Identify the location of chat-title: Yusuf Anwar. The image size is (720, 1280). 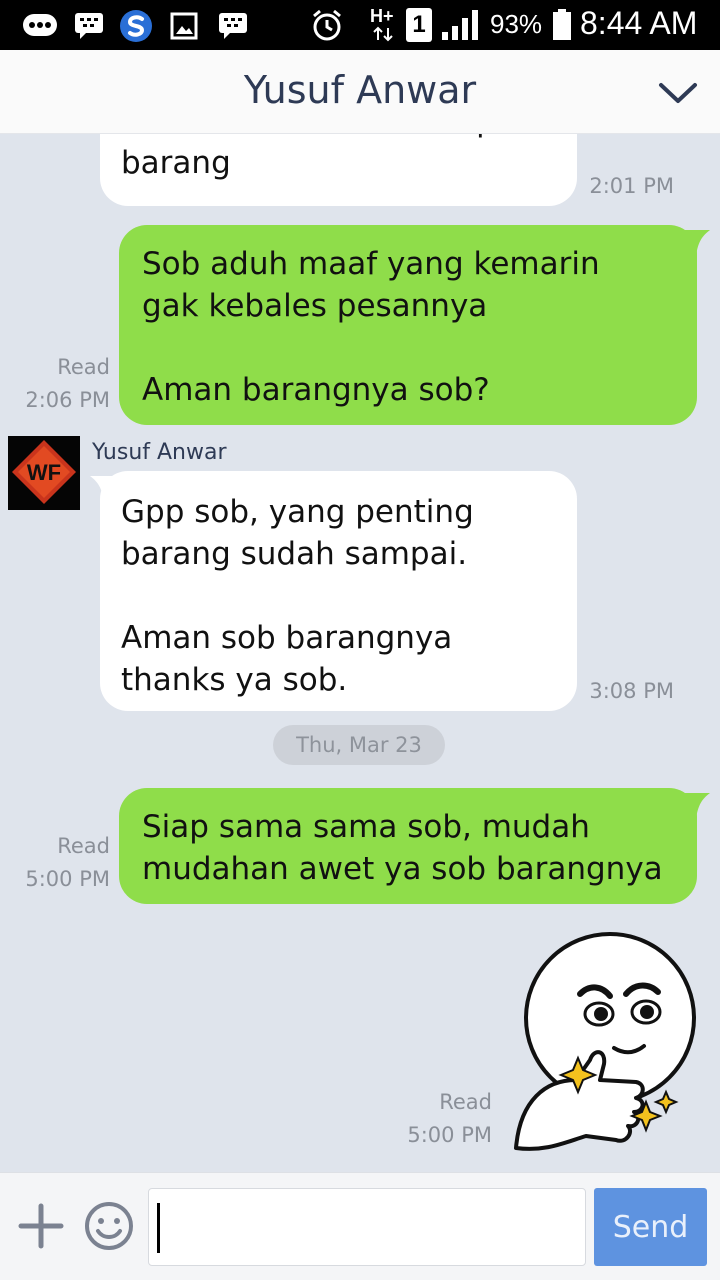
(360, 90).